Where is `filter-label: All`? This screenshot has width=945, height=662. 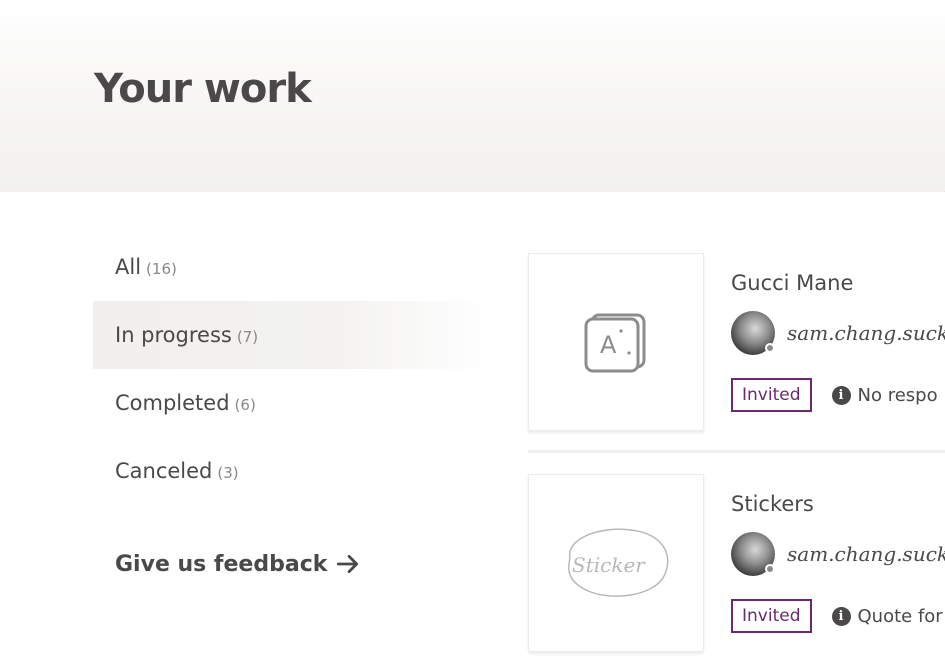
filter-label: All is located at coordinates (128, 267).